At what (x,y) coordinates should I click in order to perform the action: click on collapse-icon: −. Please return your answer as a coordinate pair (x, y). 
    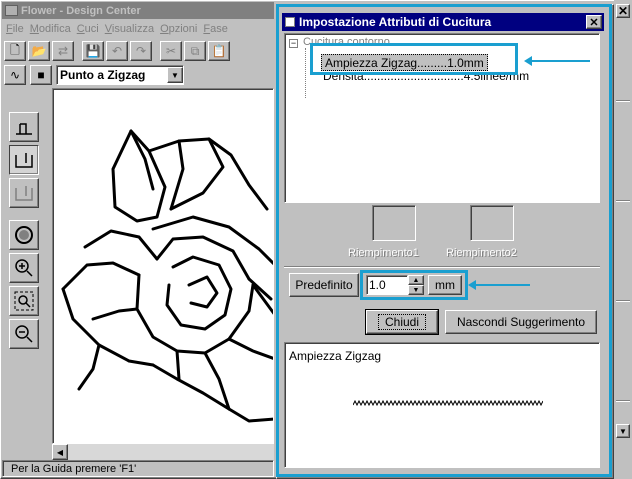
    Looking at the image, I should click on (293, 43).